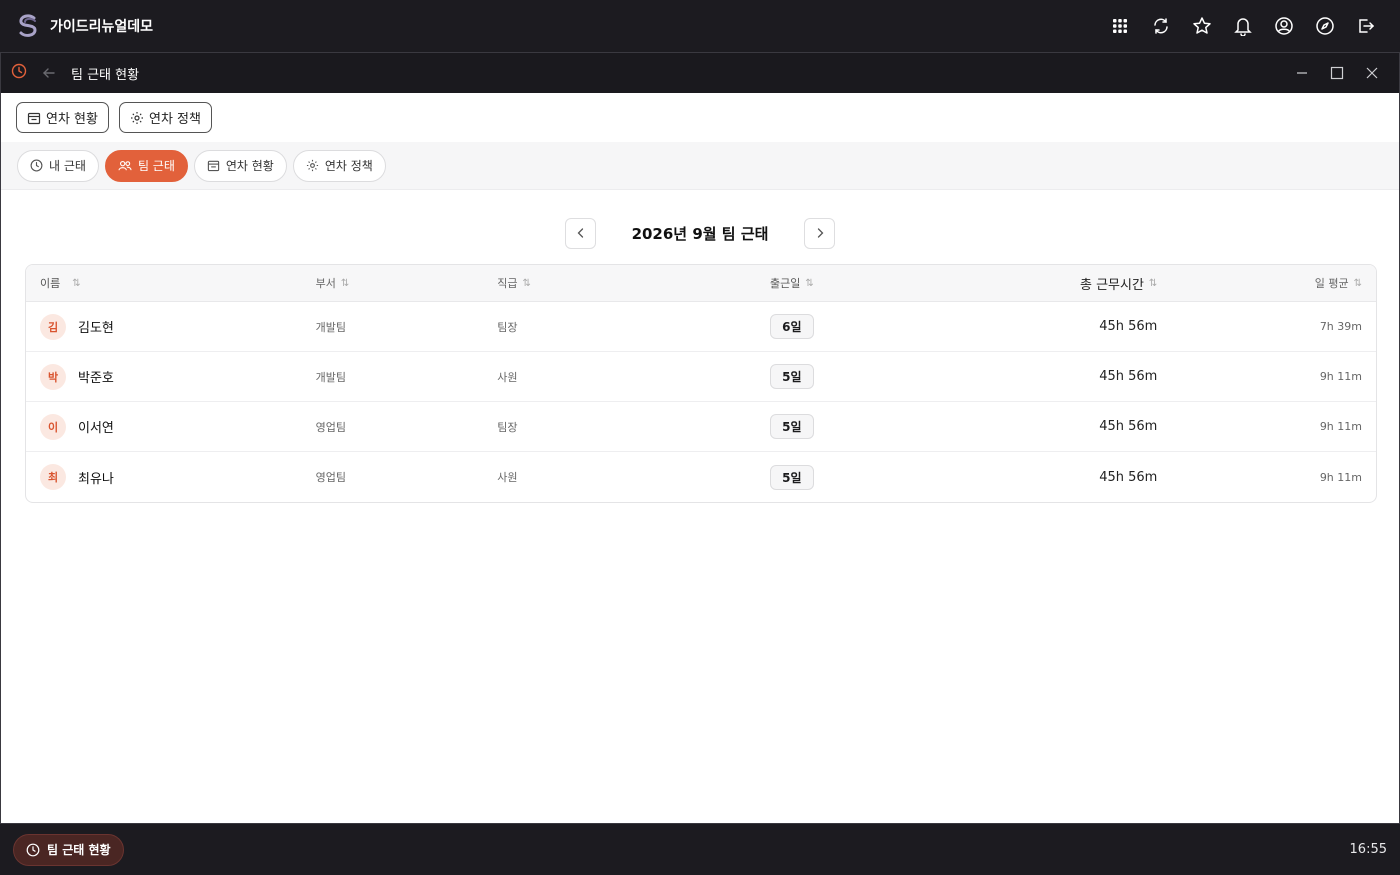 Image resolution: width=1400 pixels, height=875 pixels. Describe the element at coordinates (1301, 73) in the screenshot. I see `minimize-button` at that location.